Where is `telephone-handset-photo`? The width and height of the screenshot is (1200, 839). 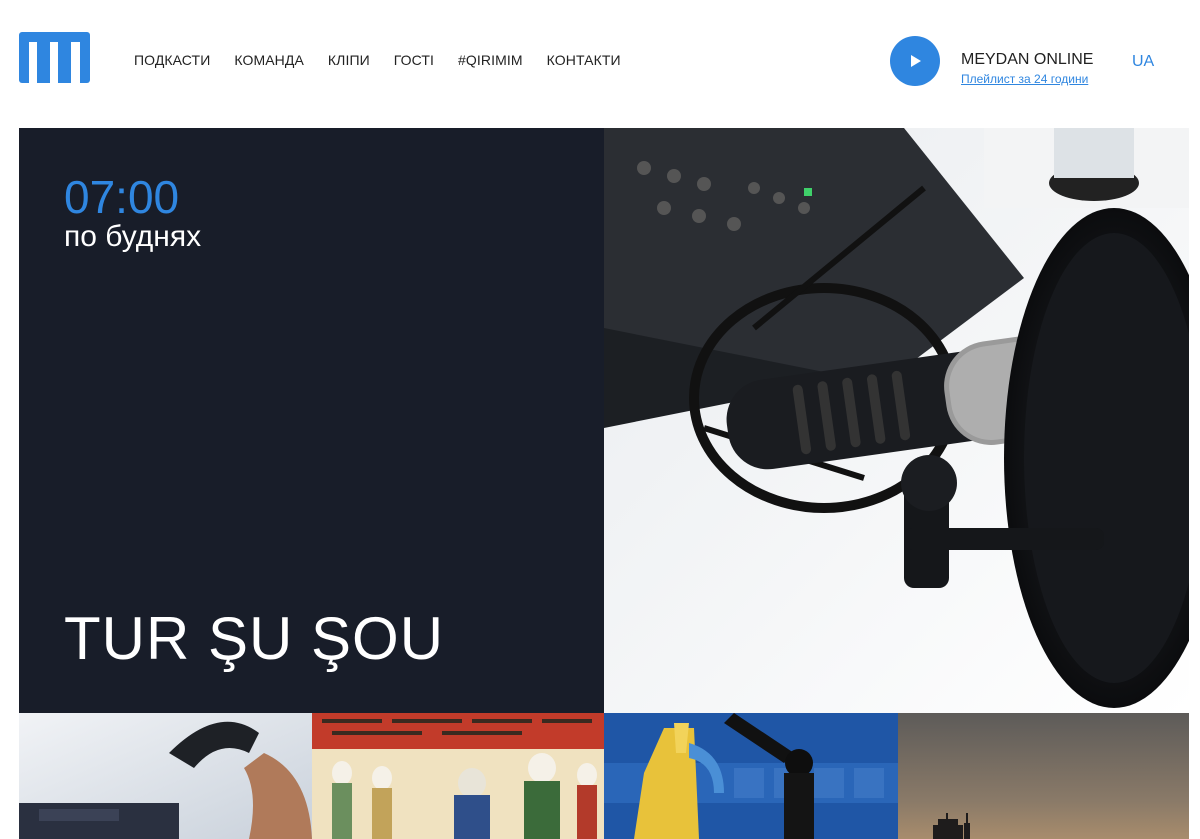 telephone-handset-photo is located at coordinates (165, 776).